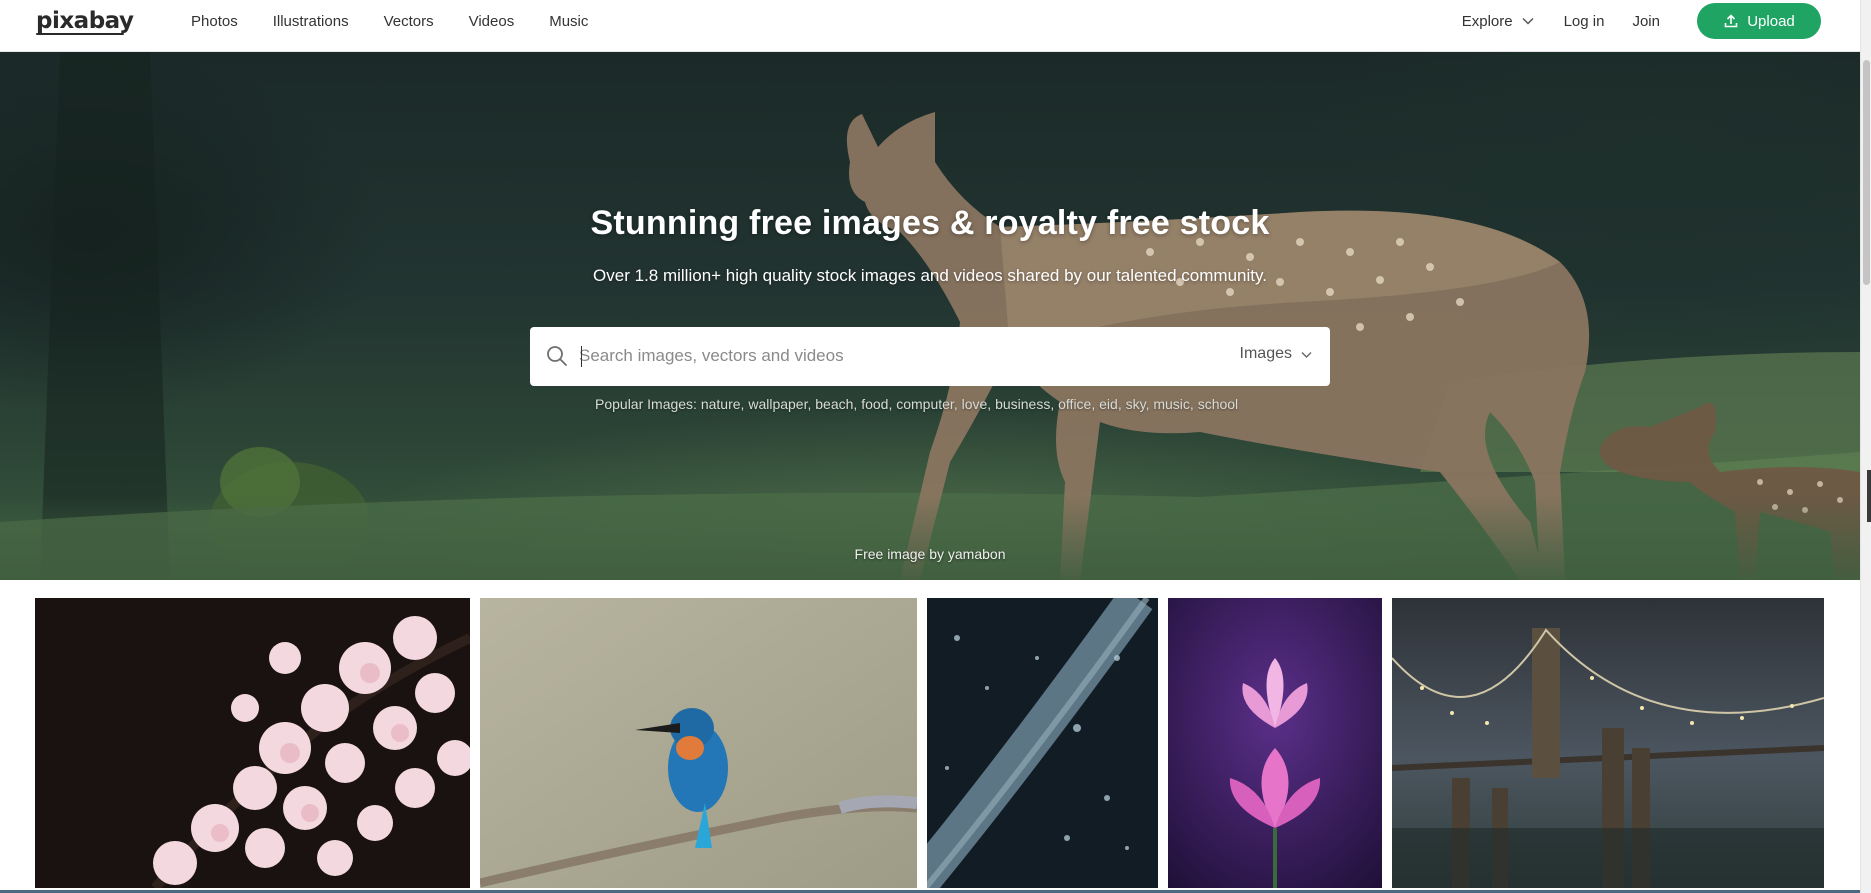 This screenshot has height=893, width=1871. Describe the element at coordinates (1731, 21) in the screenshot. I see `upload-icon` at that location.